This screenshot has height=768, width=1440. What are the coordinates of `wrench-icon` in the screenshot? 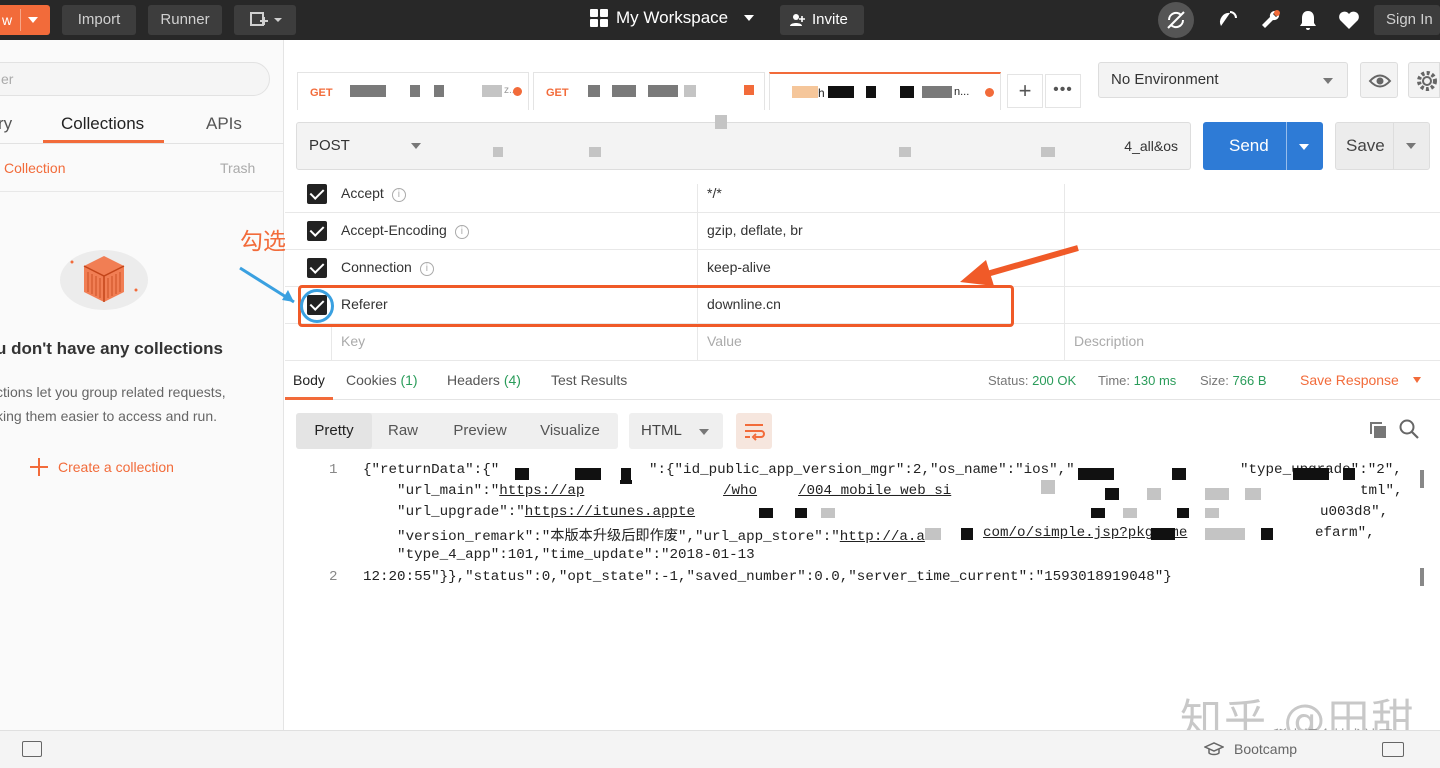 It's located at (1270, 20).